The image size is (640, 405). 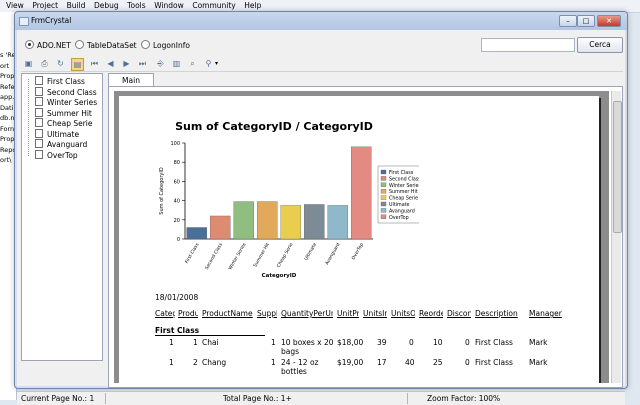 What do you see at coordinates (294, 371) in the screenshot?
I see `cell-quantity-cont: bottles` at bounding box center [294, 371].